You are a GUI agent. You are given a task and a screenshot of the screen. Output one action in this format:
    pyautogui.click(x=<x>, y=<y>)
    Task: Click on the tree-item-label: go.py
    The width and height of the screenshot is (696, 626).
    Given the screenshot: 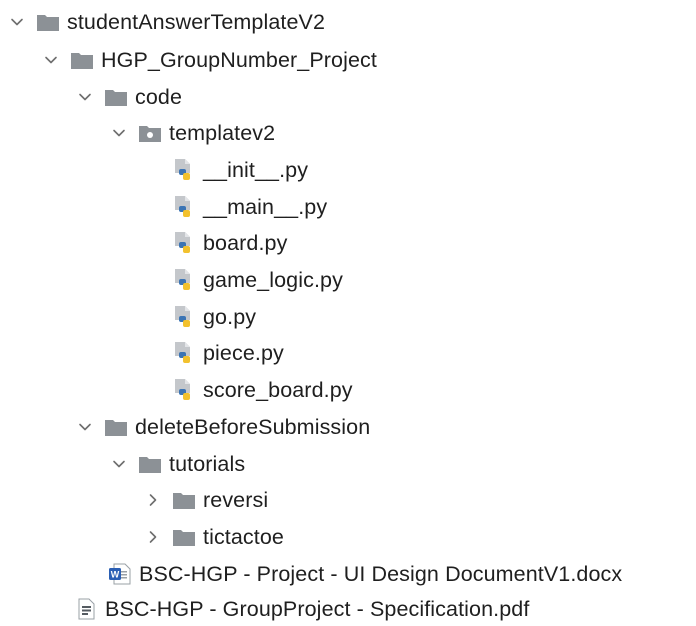 What is the action you would take?
    pyautogui.click(x=230, y=317)
    